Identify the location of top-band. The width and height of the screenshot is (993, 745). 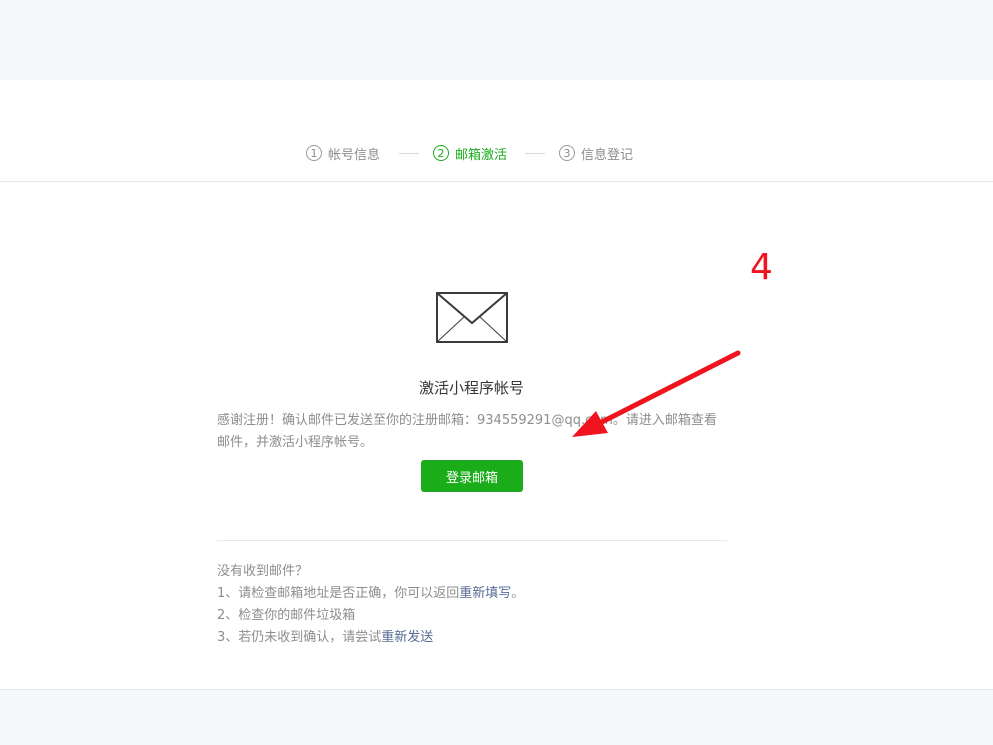
(496, 40).